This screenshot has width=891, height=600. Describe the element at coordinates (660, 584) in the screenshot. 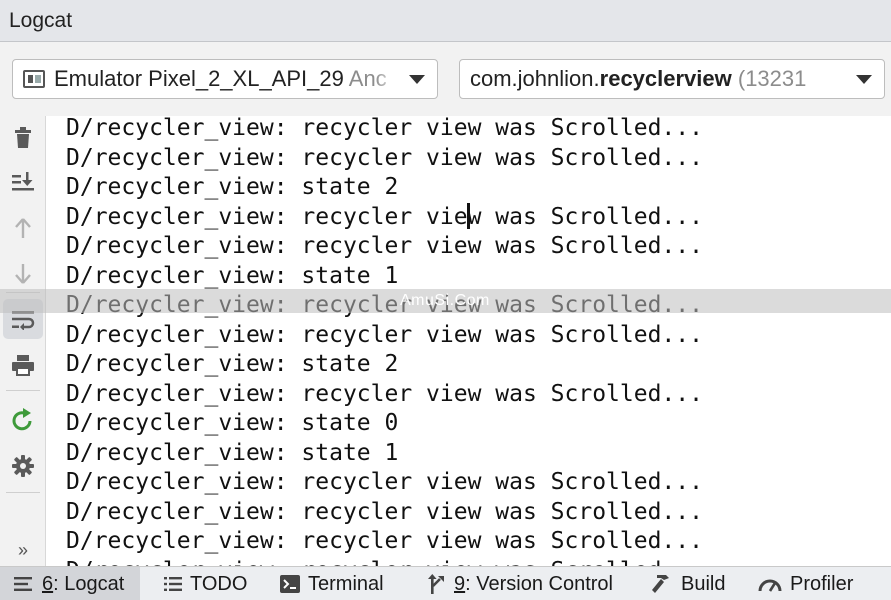

I see `hammer-icon` at that location.